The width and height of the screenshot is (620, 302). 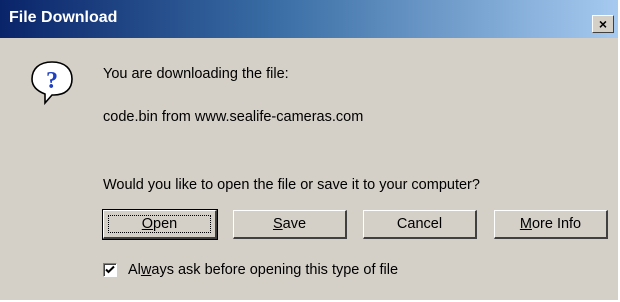 I want to click on checkmark-icon, so click(x=110, y=269).